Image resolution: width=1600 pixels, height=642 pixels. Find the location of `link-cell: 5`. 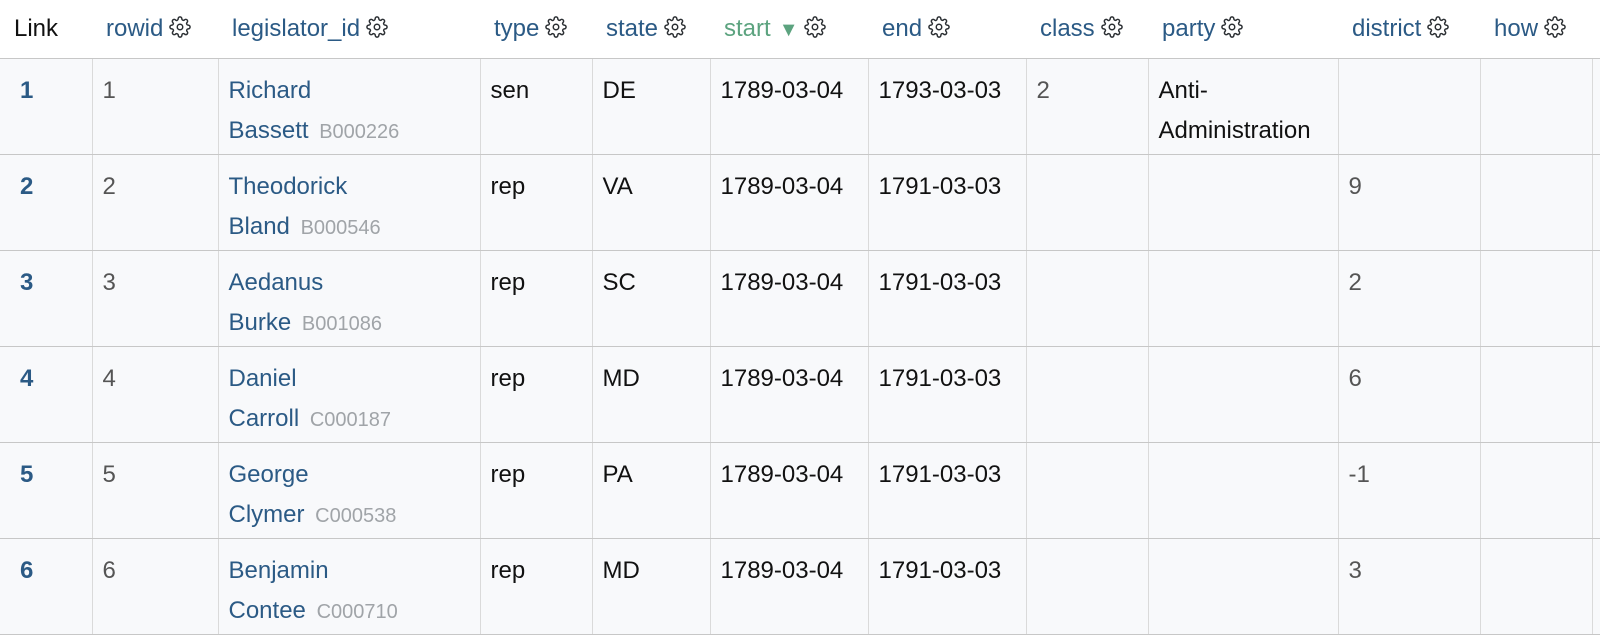

link-cell: 5 is located at coordinates (46, 490).